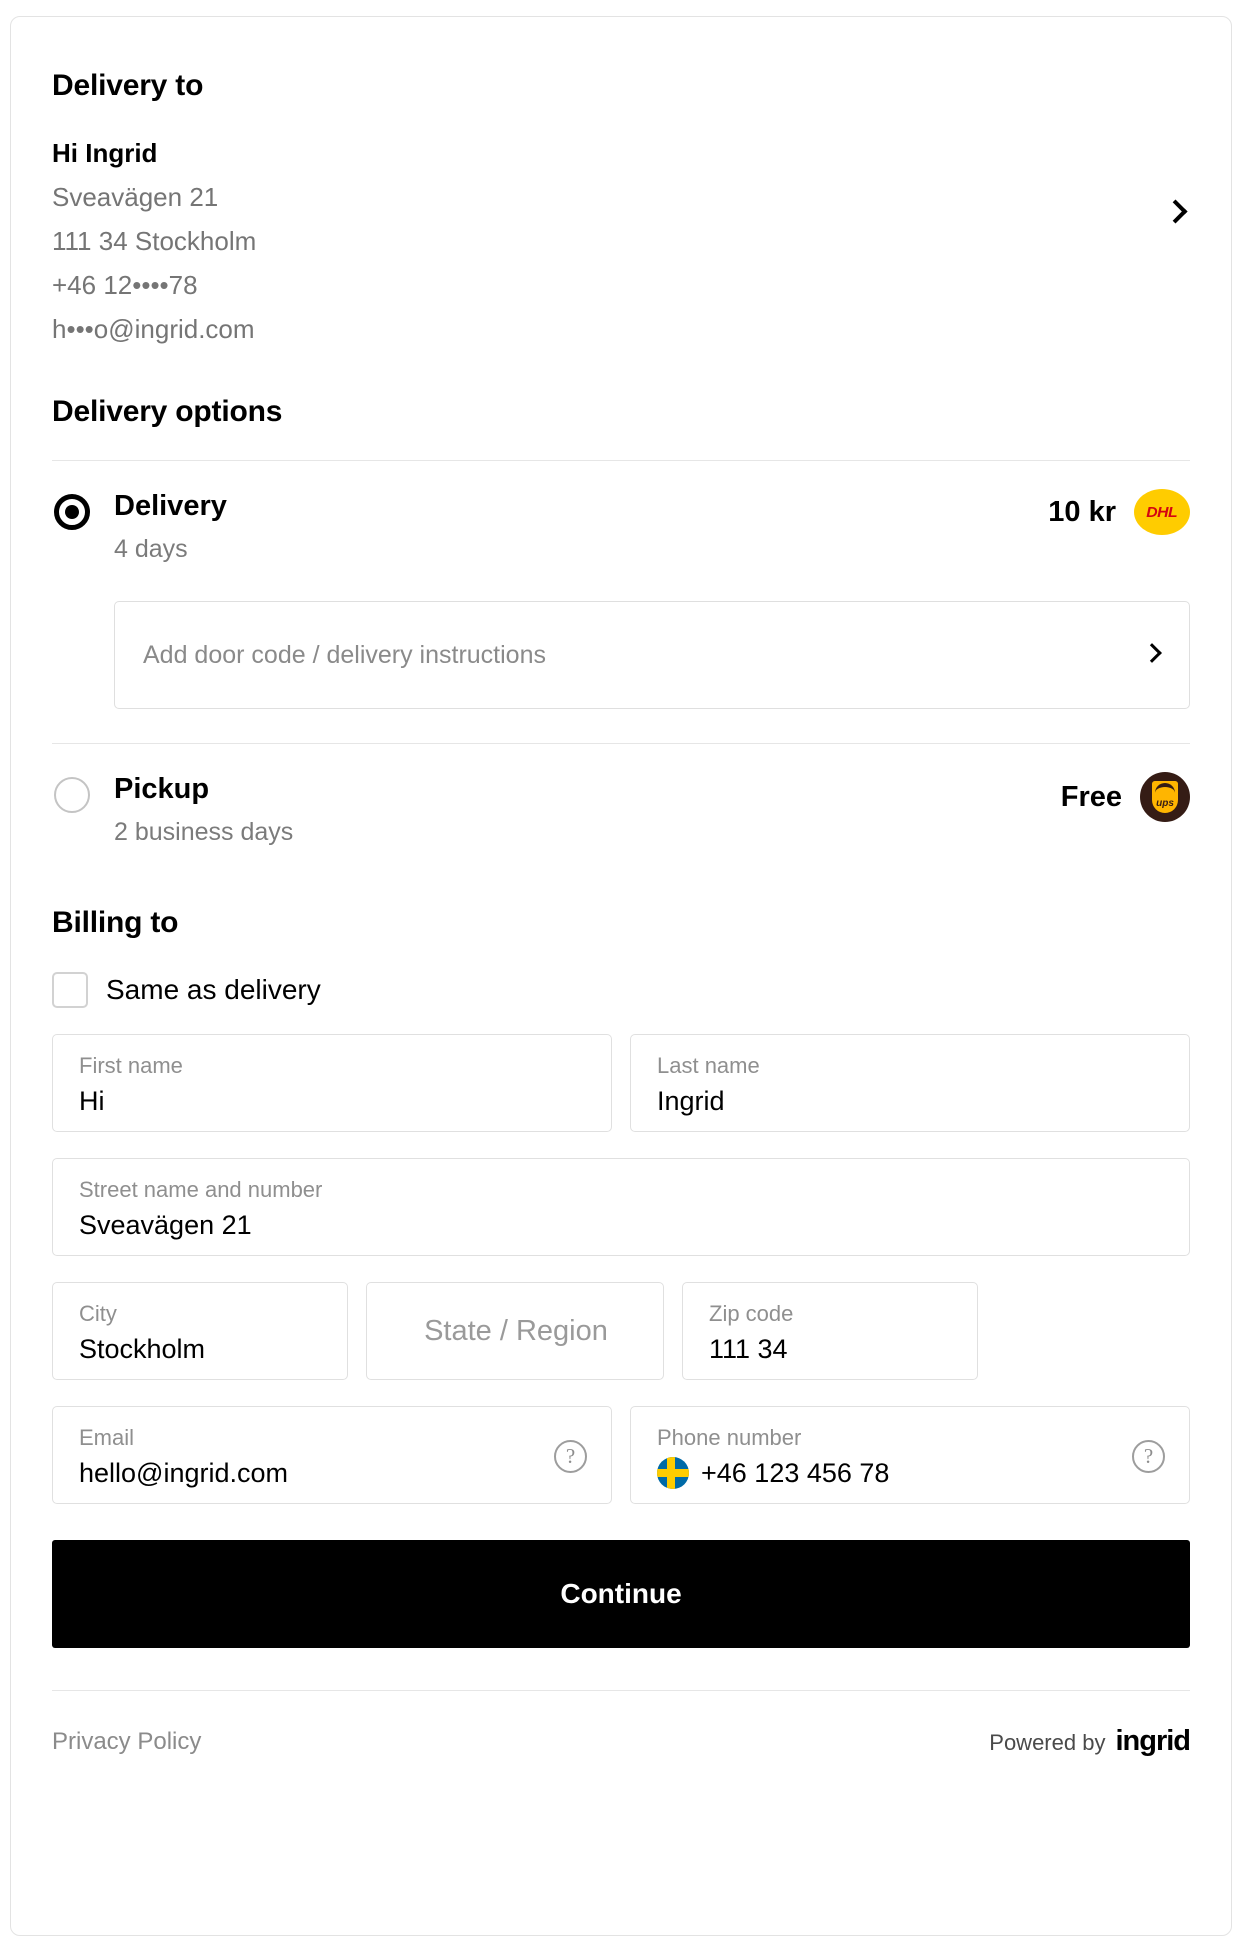 The height and width of the screenshot is (1952, 1242). What do you see at coordinates (135, 197) in the screenshot?
I see `address-street: Sveavägen 21` at bounding box center [135, 197].